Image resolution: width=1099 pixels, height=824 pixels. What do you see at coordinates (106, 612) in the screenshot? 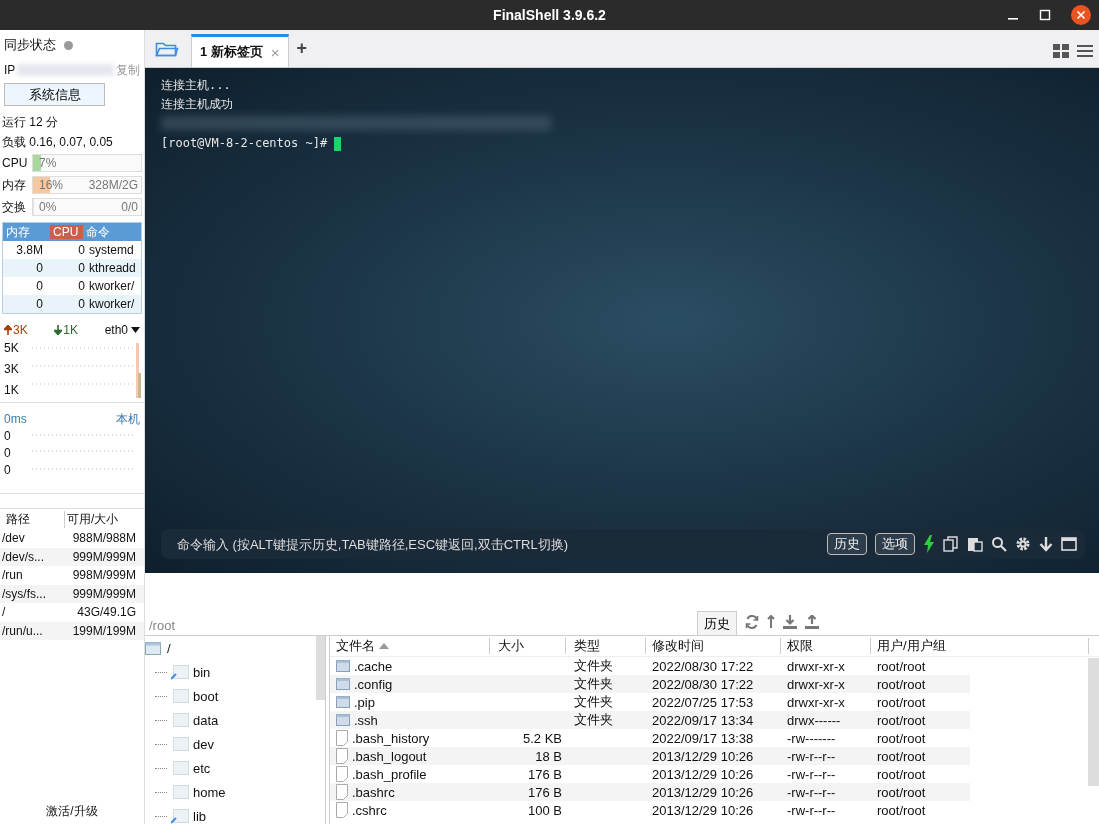
I see `table-cell-text: 43G/49.1G` at bounding box center [106, 612].